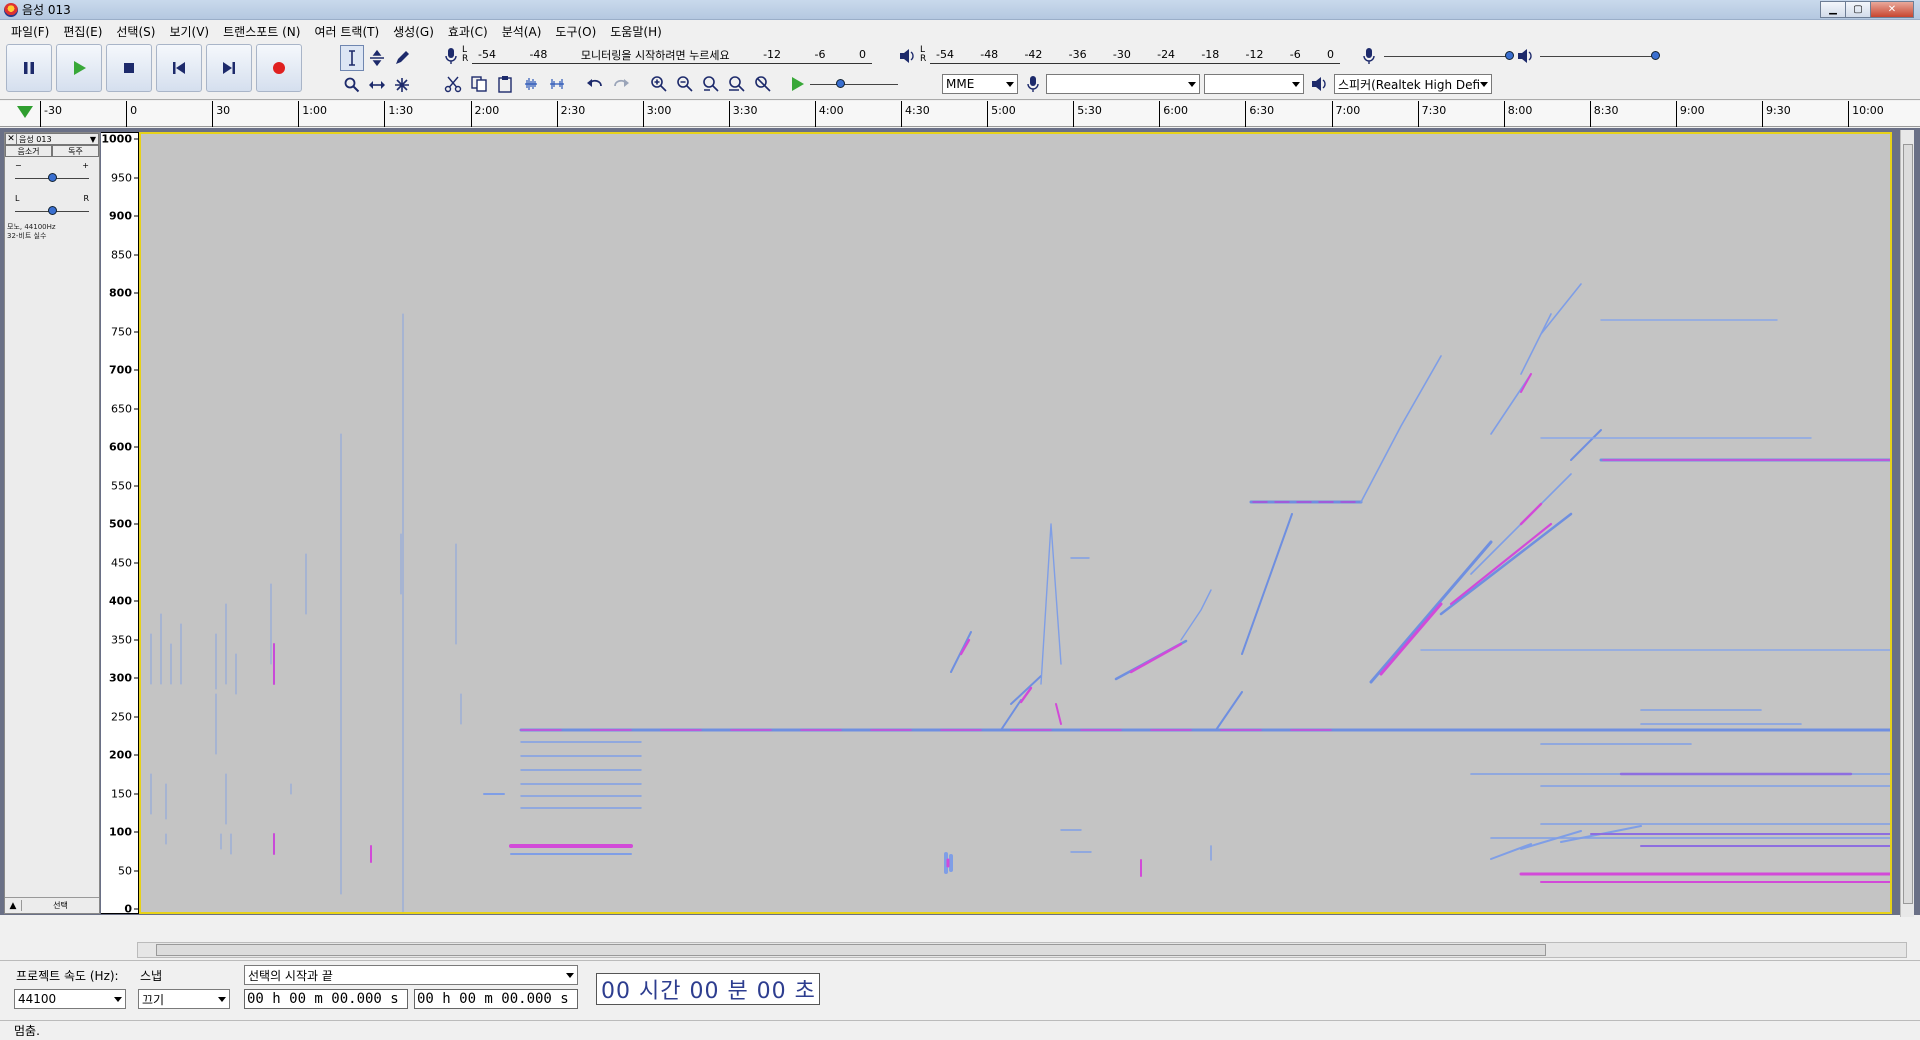  What do you see at coordinates (659, 84) in the screenshot?
I see `zoom-in-button` at bounding box center [659, 84].